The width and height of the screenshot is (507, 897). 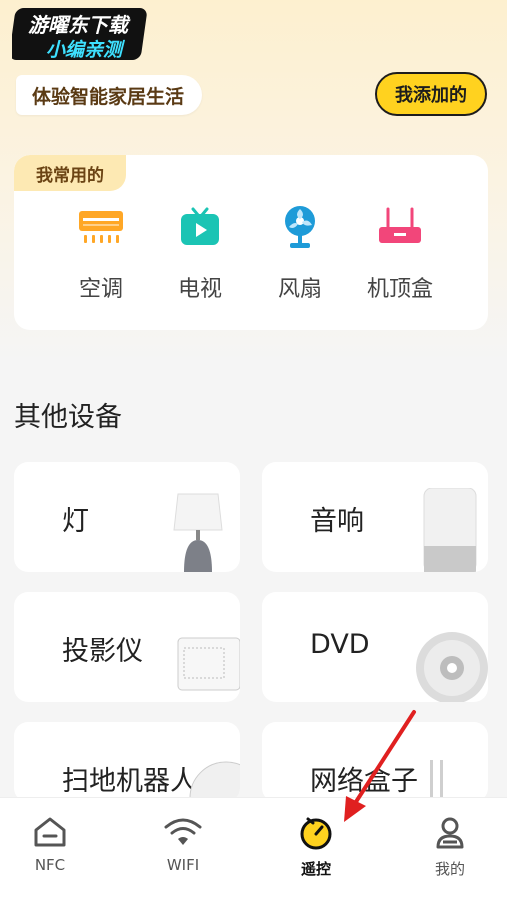 What do you see at coordinates (400, 227) in the screenshot?
I see `set-top-box-icon` at bounding box center [400, 227].